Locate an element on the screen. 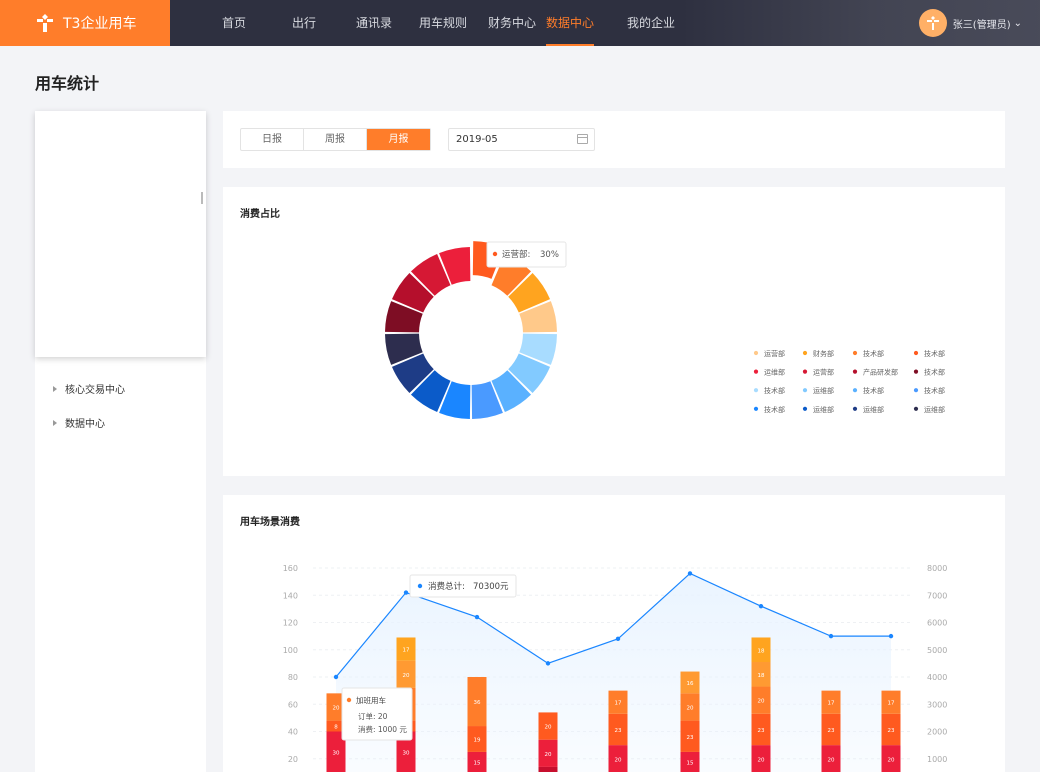  legend-item: 产品研发部 is located at coordinates (875, 372).